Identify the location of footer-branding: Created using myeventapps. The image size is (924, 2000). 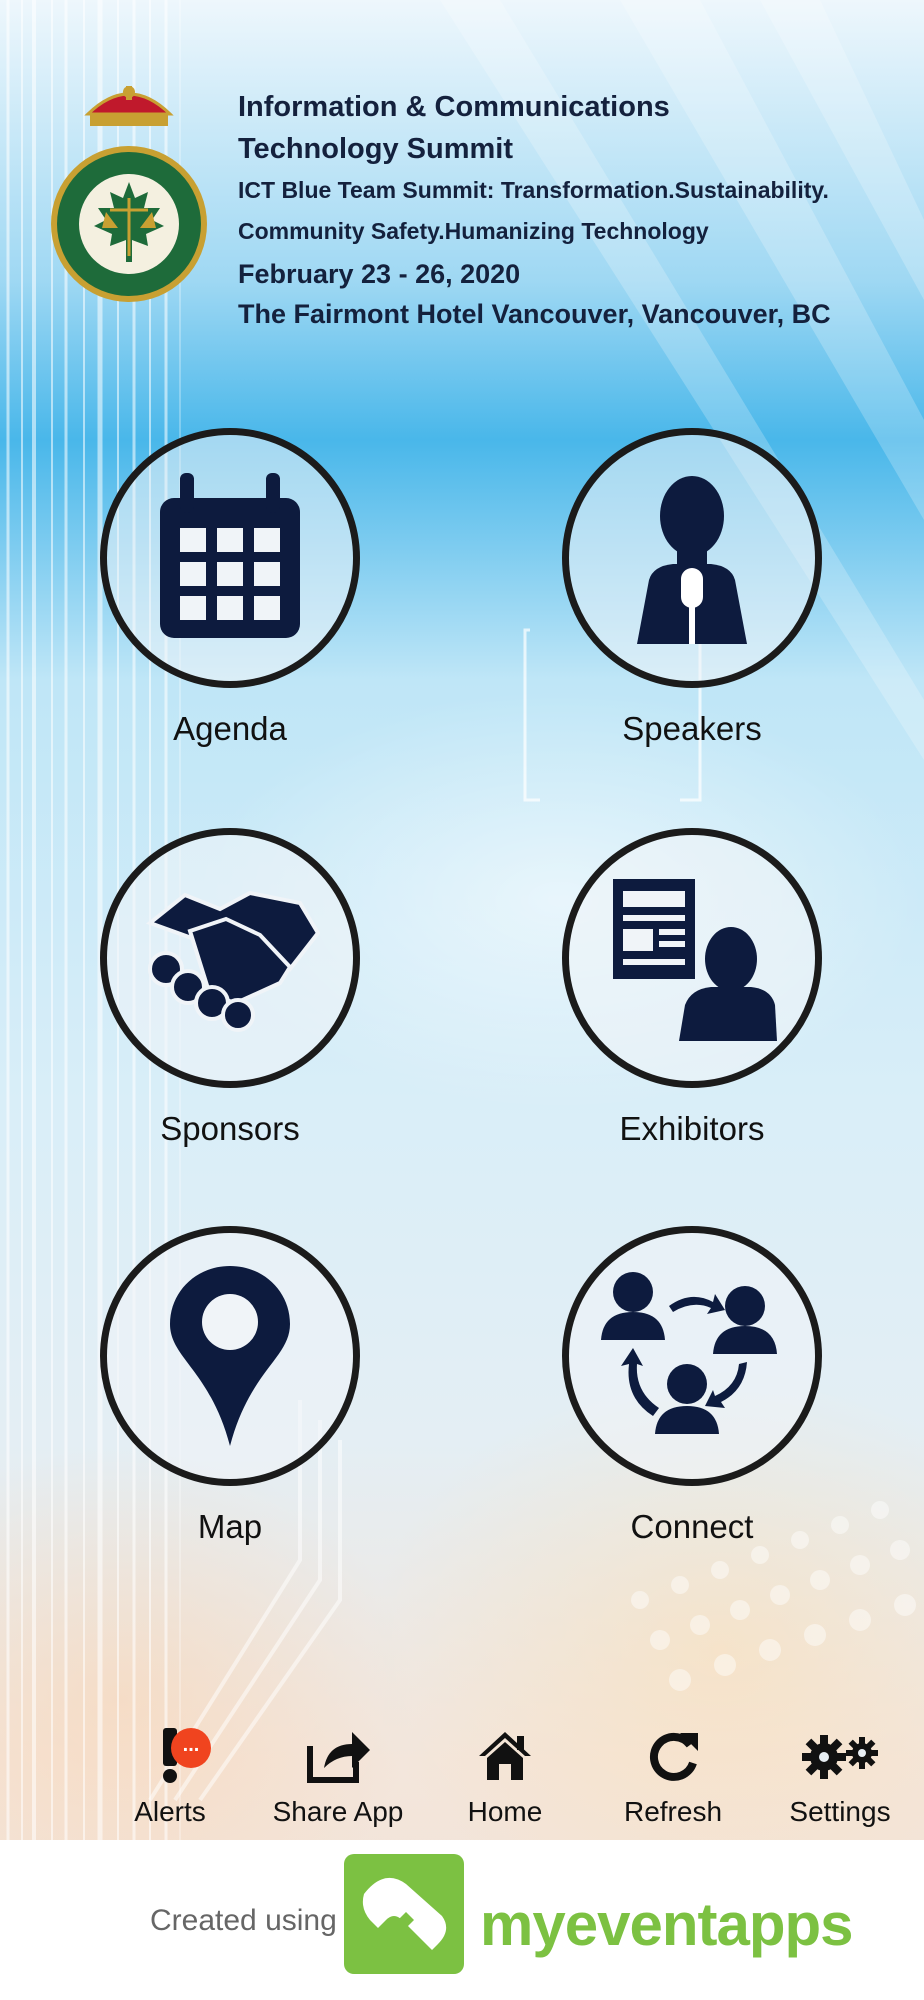
(462, 1920).